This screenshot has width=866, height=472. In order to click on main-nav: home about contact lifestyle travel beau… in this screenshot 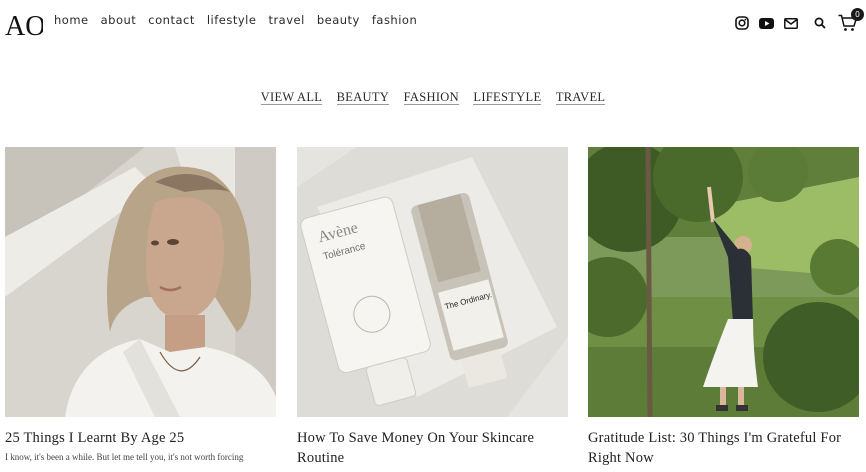, I will do `click(241, 20)`.